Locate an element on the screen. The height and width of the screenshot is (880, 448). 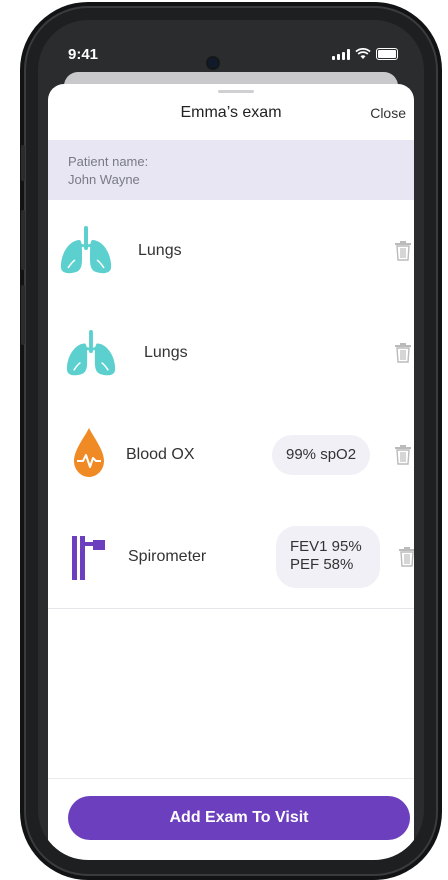
status-icons is located at coordinates (365, 54).